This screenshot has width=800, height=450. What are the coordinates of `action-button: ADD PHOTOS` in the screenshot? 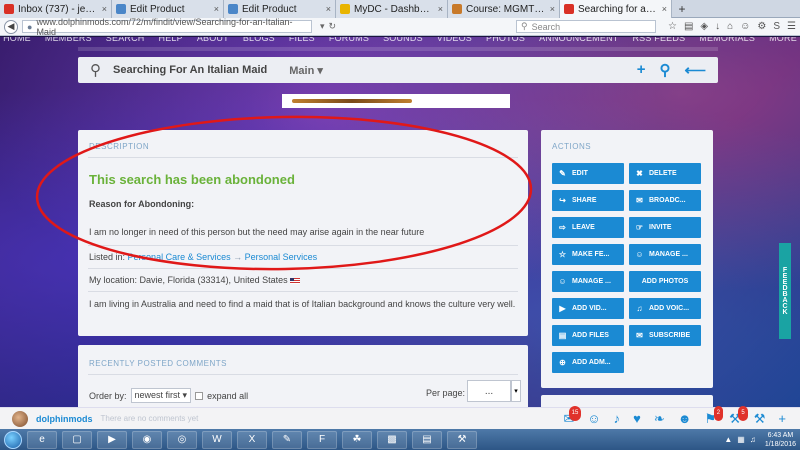 It's located at (665, 281).